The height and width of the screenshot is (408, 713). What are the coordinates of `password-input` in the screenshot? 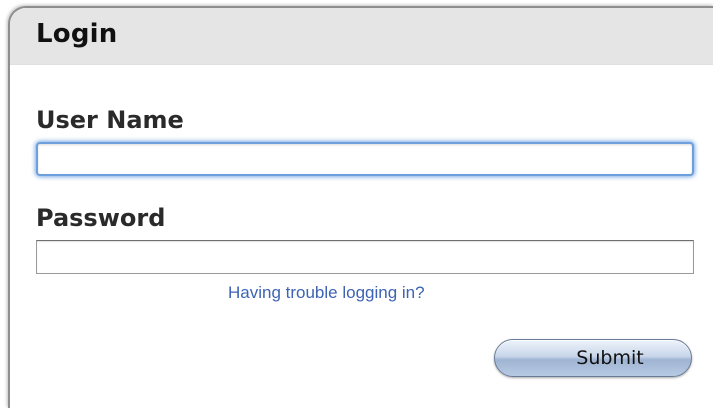 It's located at (365, 257).